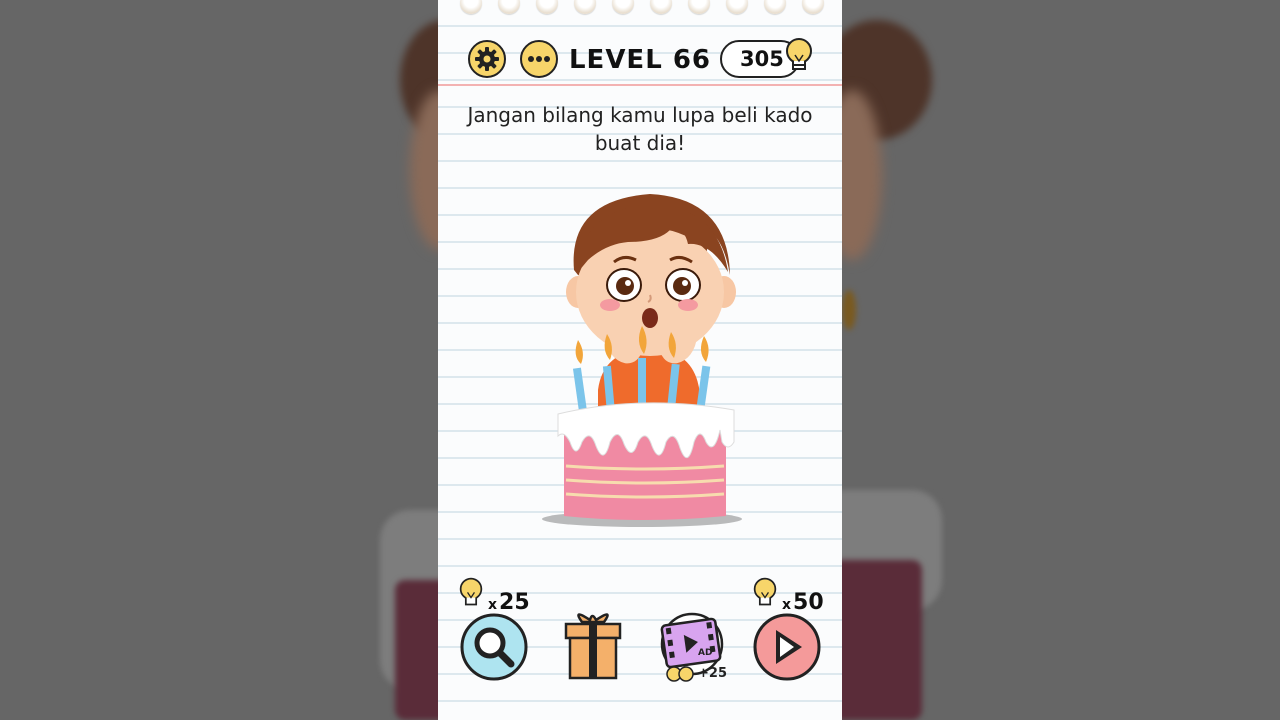 The width and height of the screenshot is (1280, 720). What do you see at coordinates (808, 602) in the screenshot?
I see `cost-value: 50` at bounding box center [808, 602].